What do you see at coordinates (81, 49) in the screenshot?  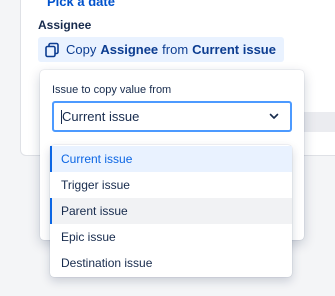 I see `copy-prefix: Copy` at bounding box center [81, 49].